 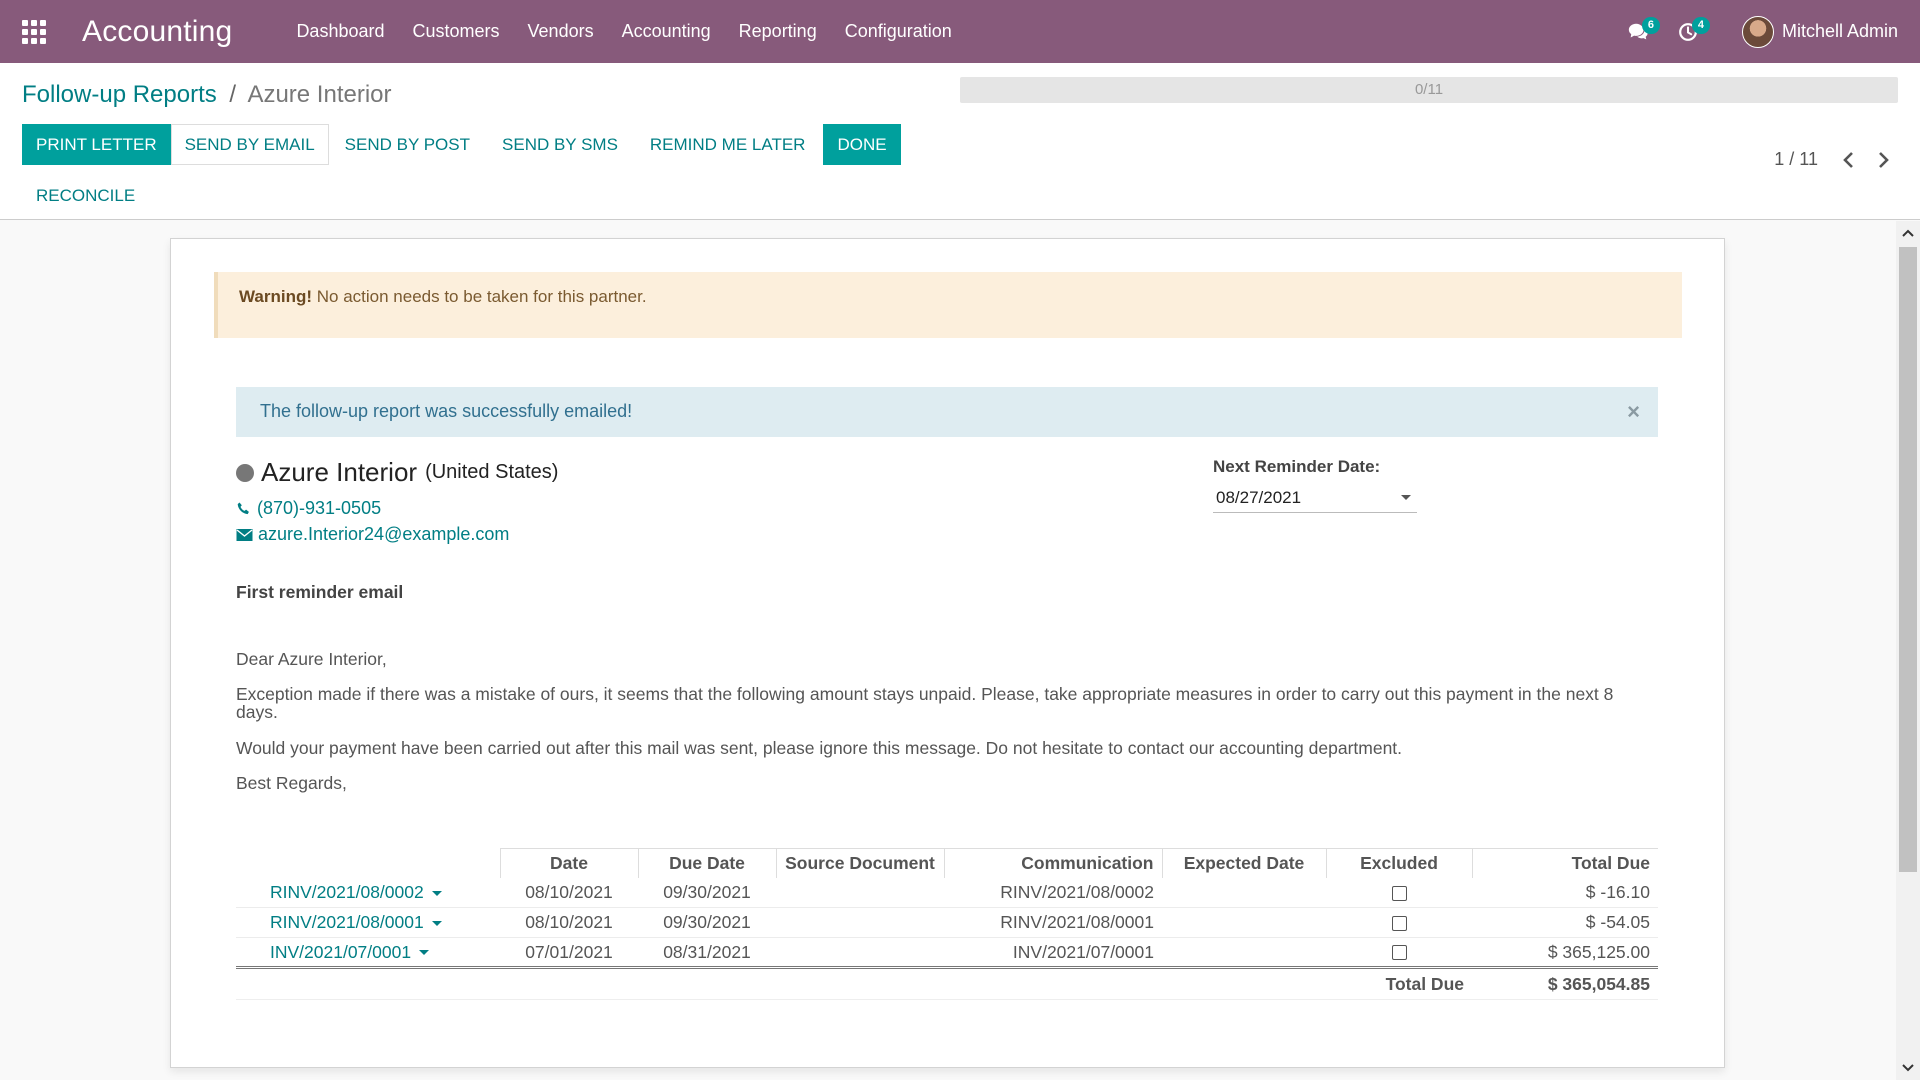 I want to click on systray: 6 4 Mitchell Admin, so click(x=1759, y=31).